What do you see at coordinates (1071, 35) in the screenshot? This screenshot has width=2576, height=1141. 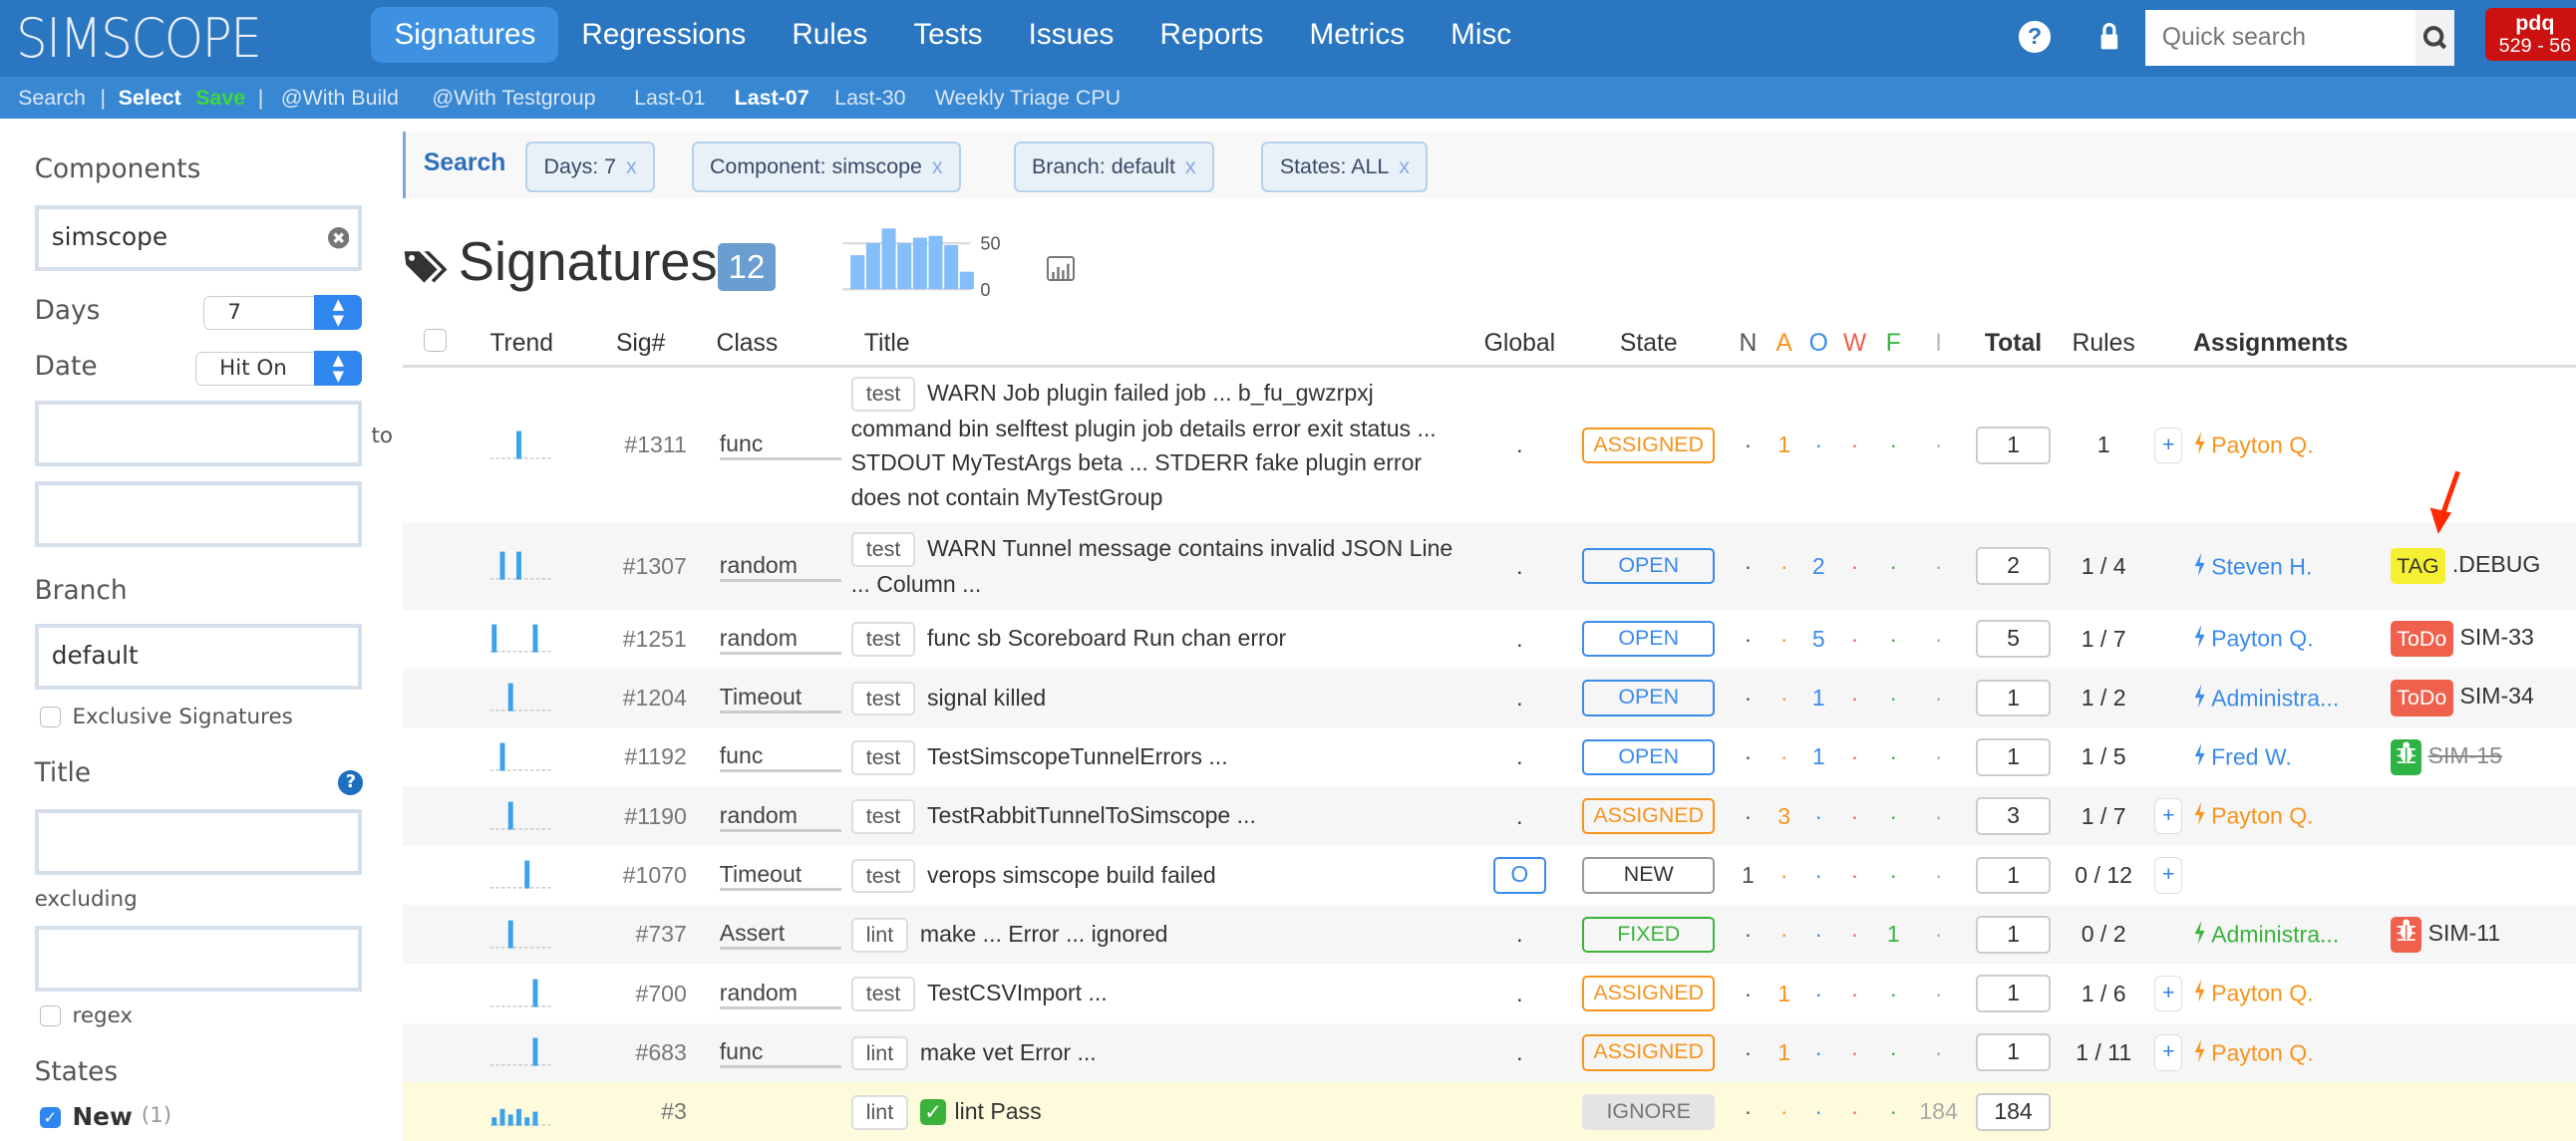 I see `nav-issues: Issues` at bounding box center [1071, 35].